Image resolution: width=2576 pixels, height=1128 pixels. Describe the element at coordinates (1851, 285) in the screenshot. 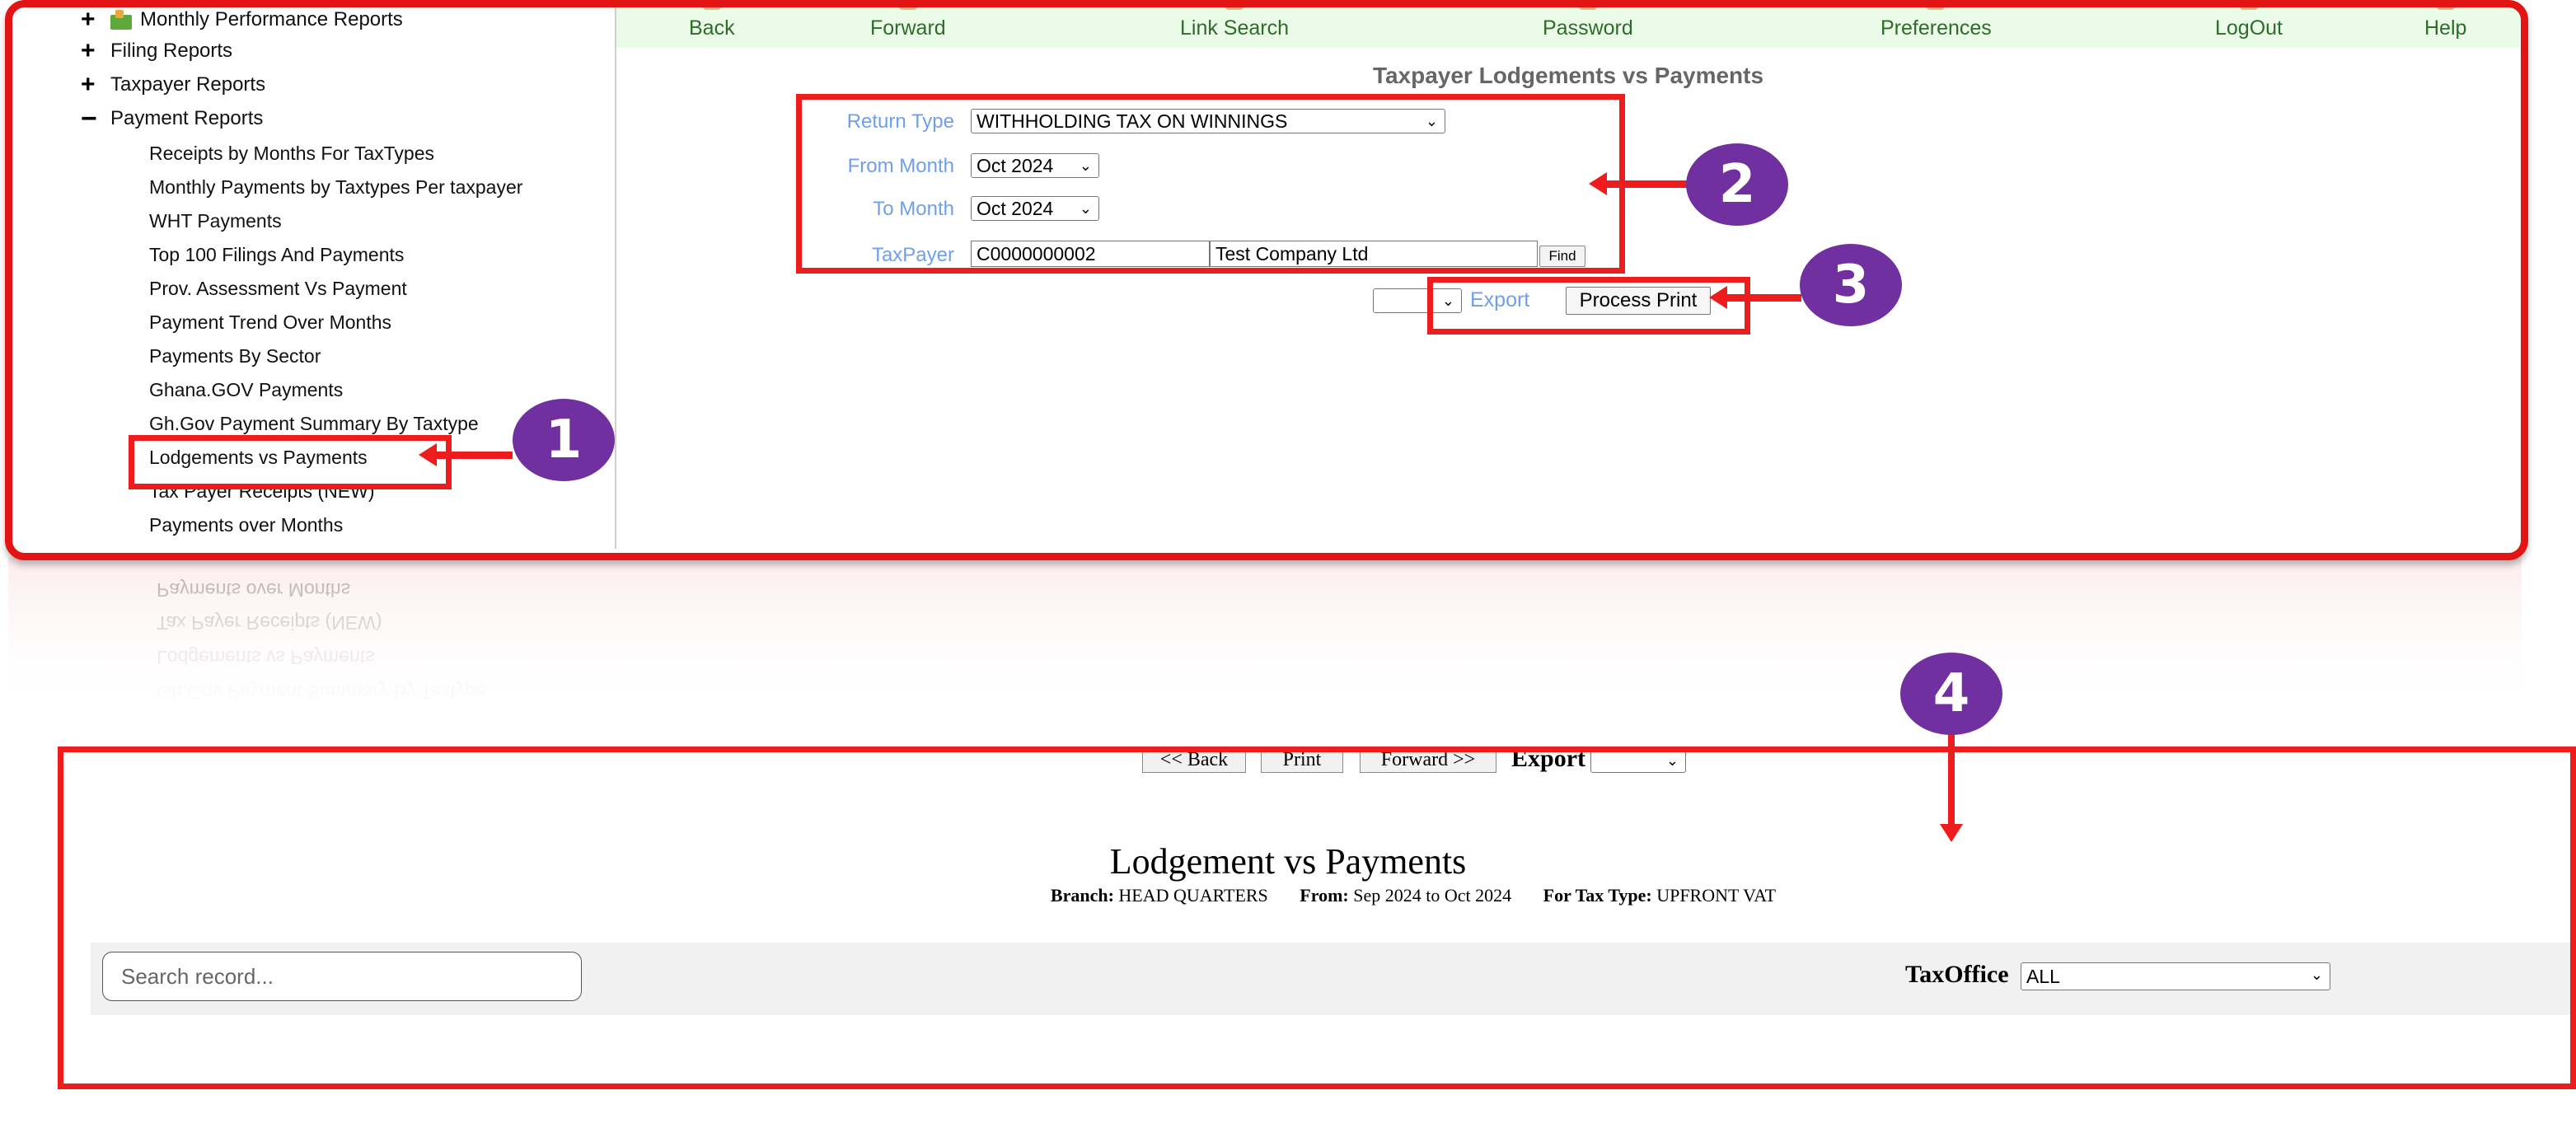

I see `callout-badge-3: 3` at that location.